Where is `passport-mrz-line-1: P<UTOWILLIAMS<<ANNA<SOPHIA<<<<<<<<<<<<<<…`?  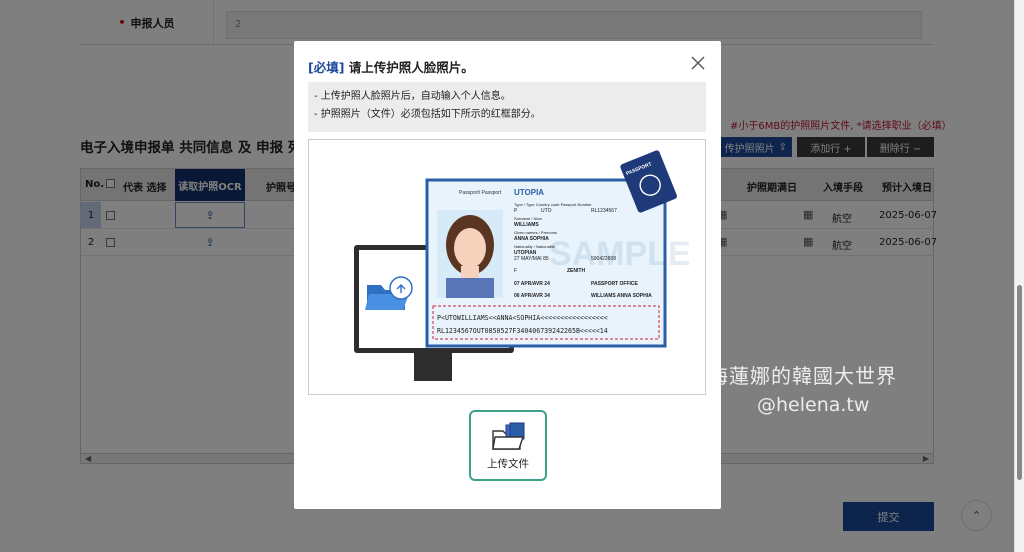
passport-mrz-line-1: P<UTOWILLIAMS<<ANNA<SOPHIA<<<<<<<<<<<<<<… is located at coordinates (522, 318).